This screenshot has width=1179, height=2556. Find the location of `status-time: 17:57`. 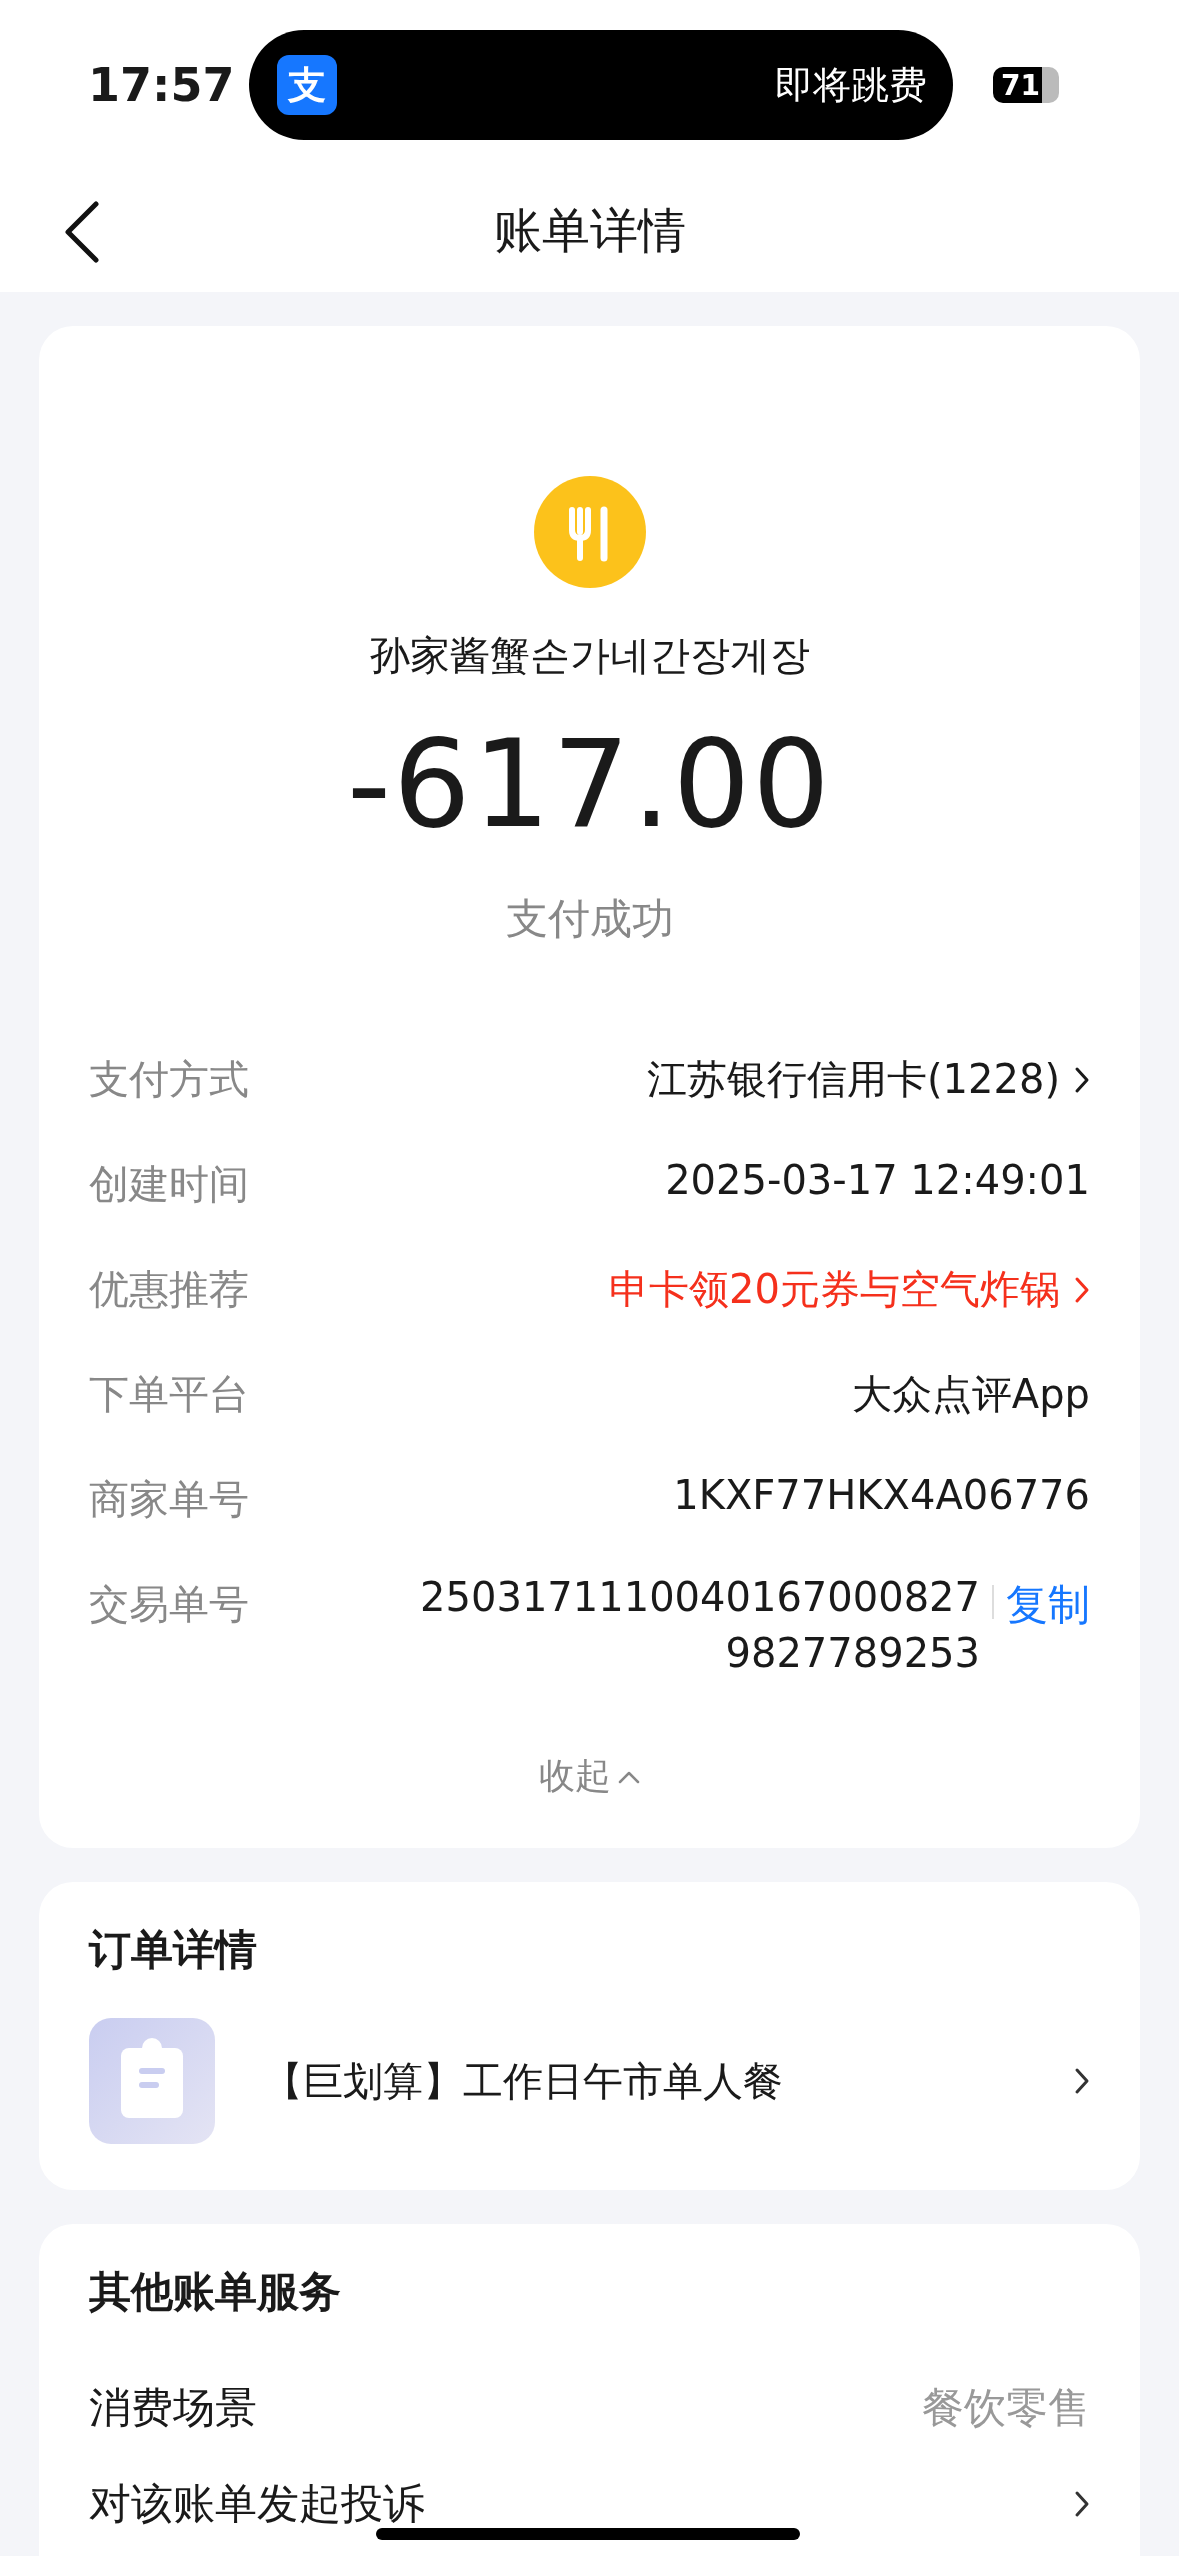

status-time: 17:57 is located at coordinates (162, 85).